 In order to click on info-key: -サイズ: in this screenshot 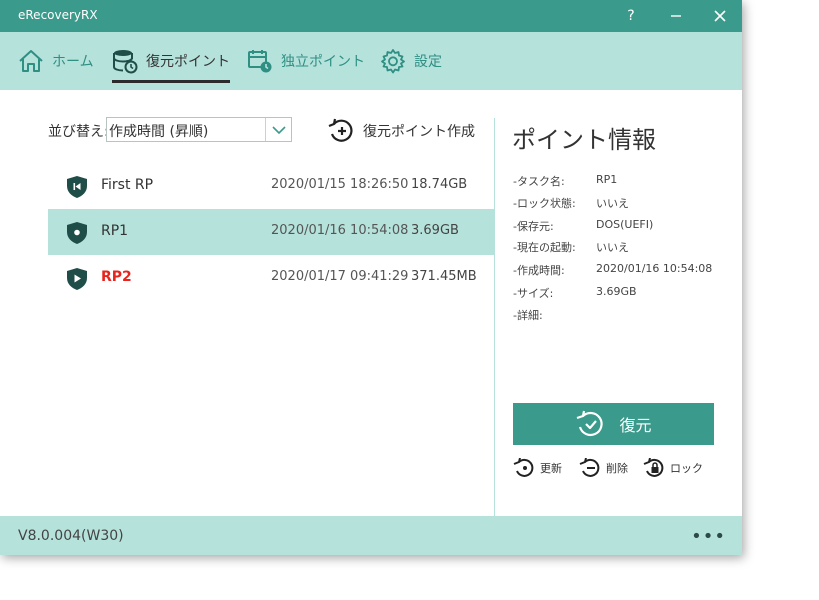, I will do `click(533, 293)`.